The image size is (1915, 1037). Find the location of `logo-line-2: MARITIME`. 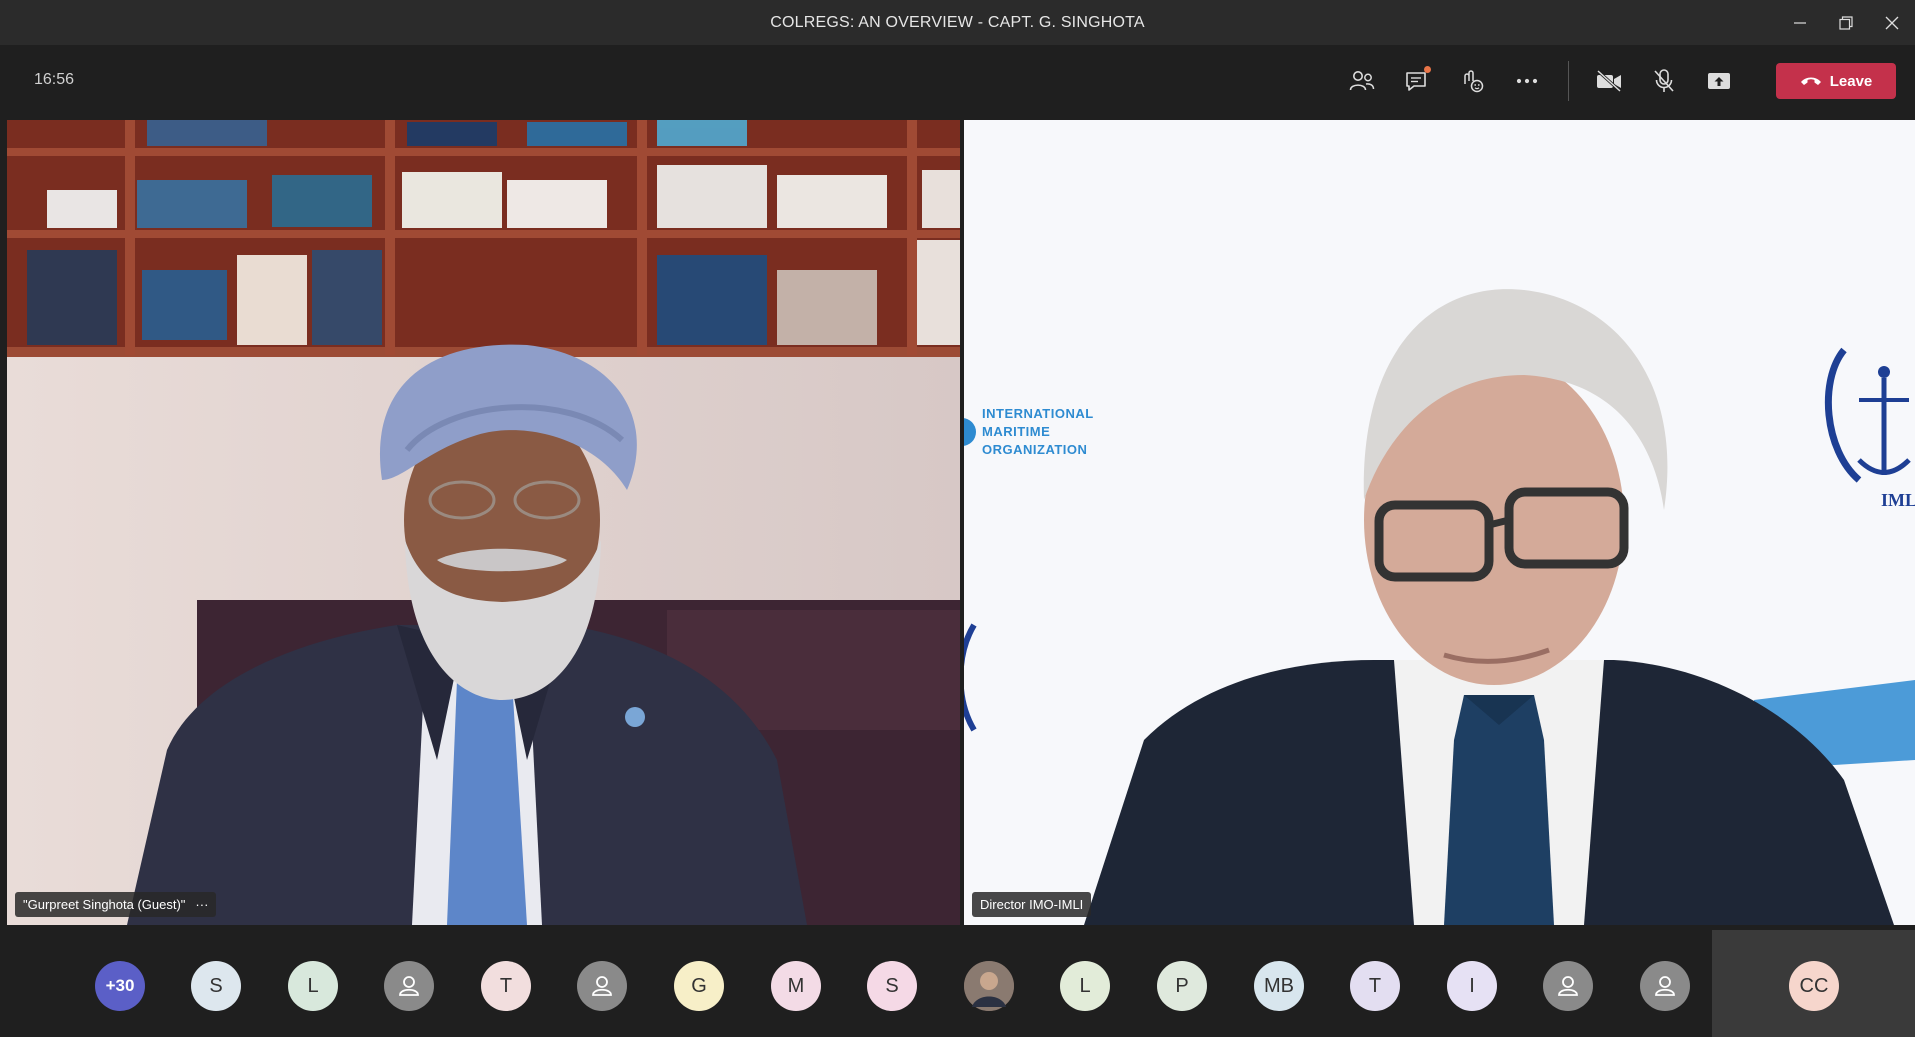

logo-line-2: MARITIME is located at coordinates (1016, 431).